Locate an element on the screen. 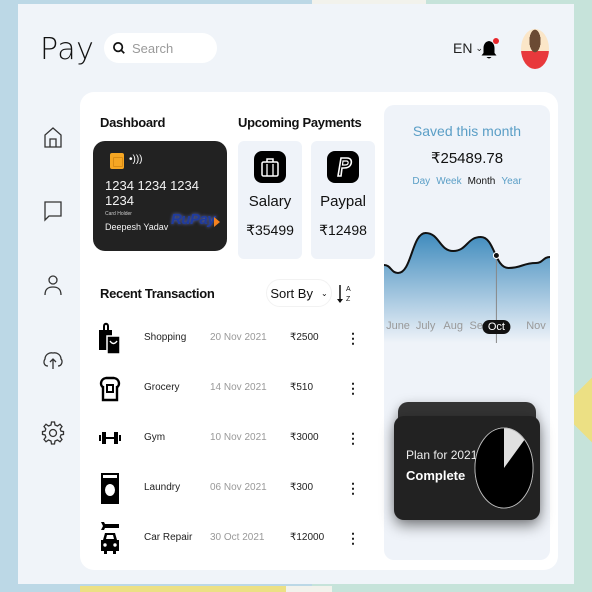 This screenshot has width=592, height=592. search-input is located at coordinates (172, 48).